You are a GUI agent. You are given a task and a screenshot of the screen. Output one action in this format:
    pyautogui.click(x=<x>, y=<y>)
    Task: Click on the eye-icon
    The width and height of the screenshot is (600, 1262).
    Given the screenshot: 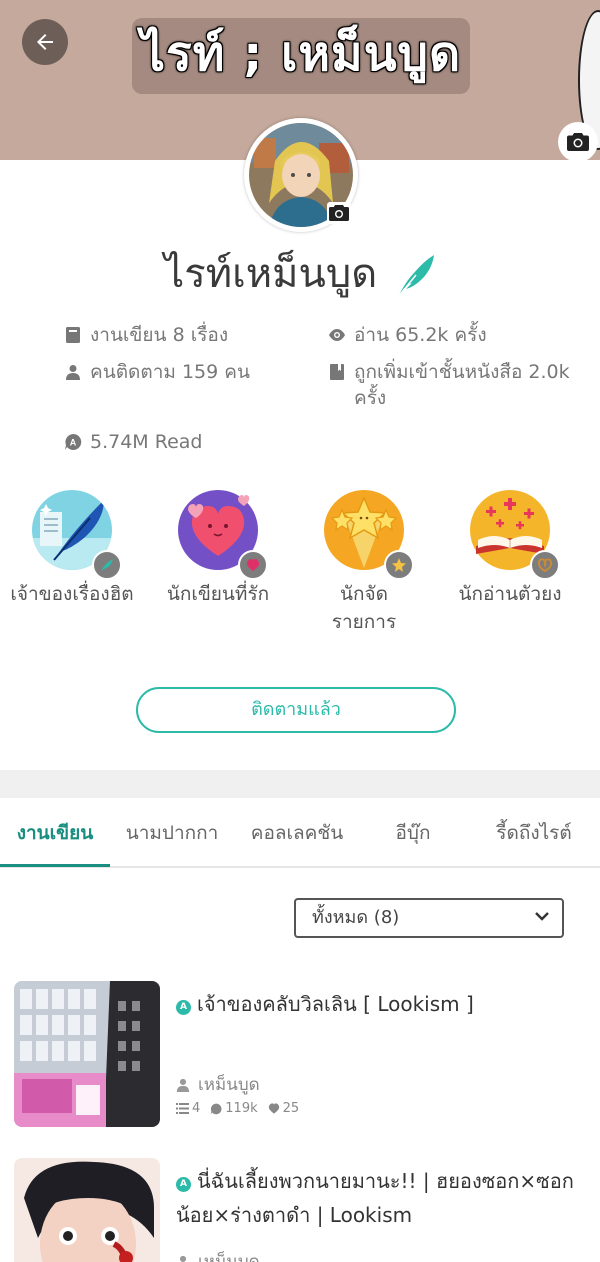 What is the action you would take?
    pyautogui.click(x=337, y=335)
    